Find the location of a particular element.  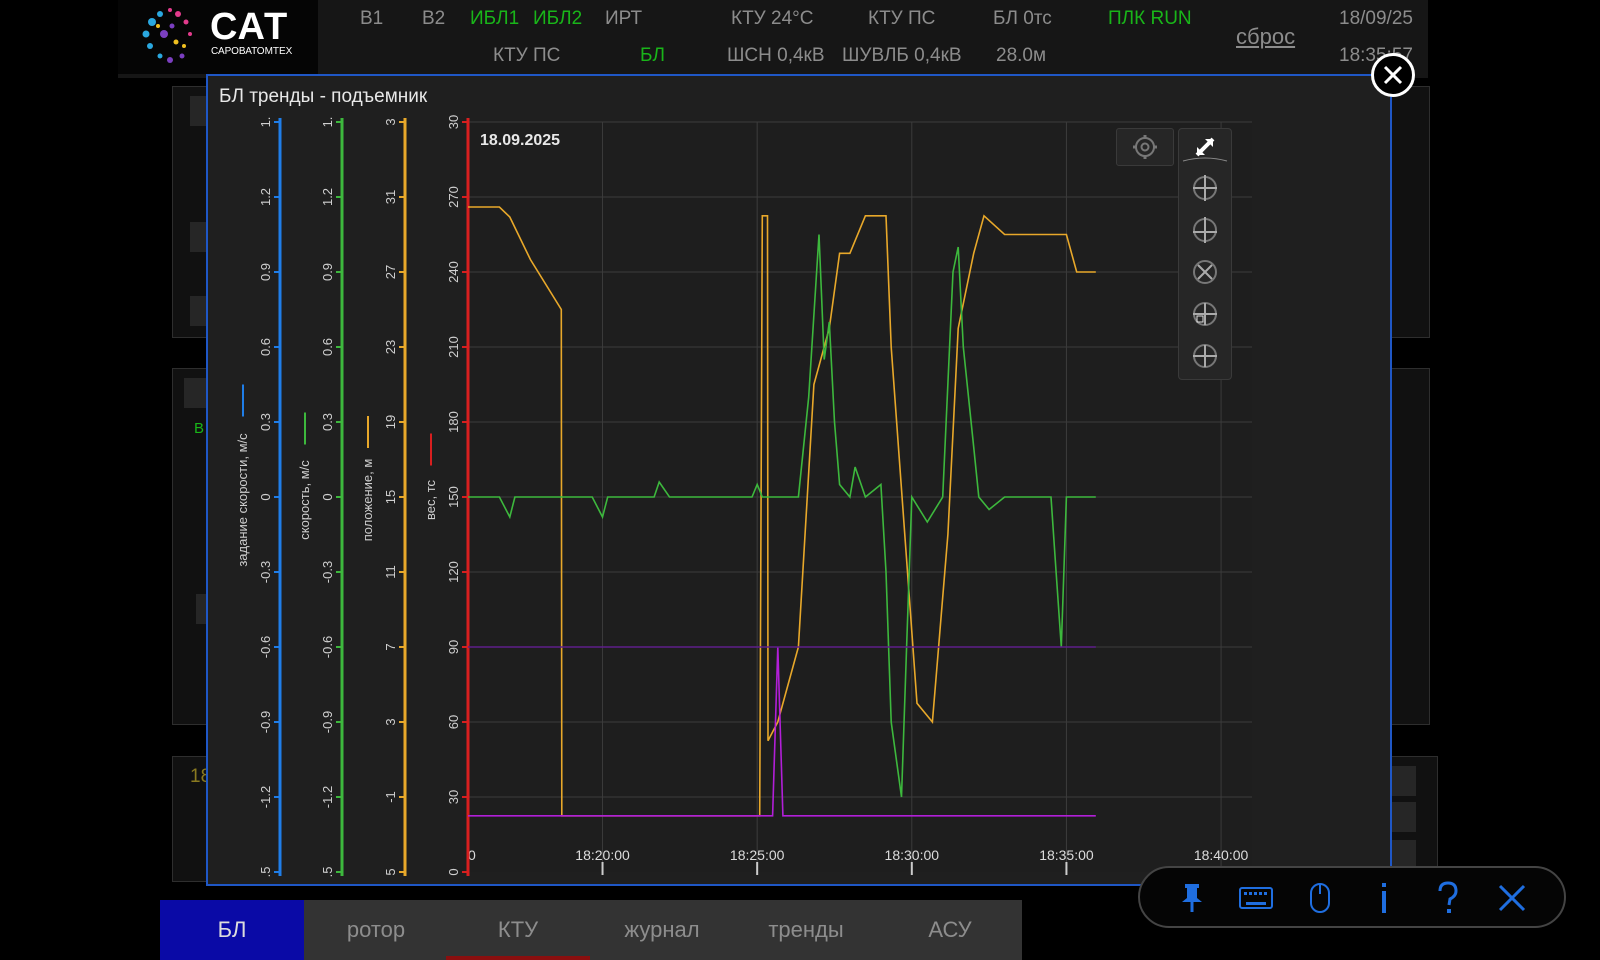

help-icon is located at coordinates (1448, 897).